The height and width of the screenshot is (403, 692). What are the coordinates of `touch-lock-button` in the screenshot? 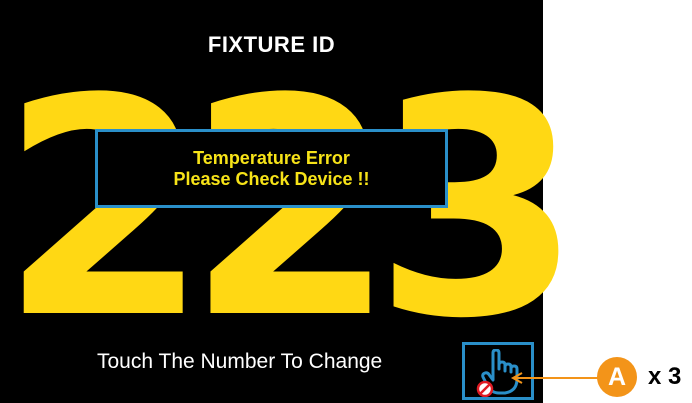 It's located at (498, 371).